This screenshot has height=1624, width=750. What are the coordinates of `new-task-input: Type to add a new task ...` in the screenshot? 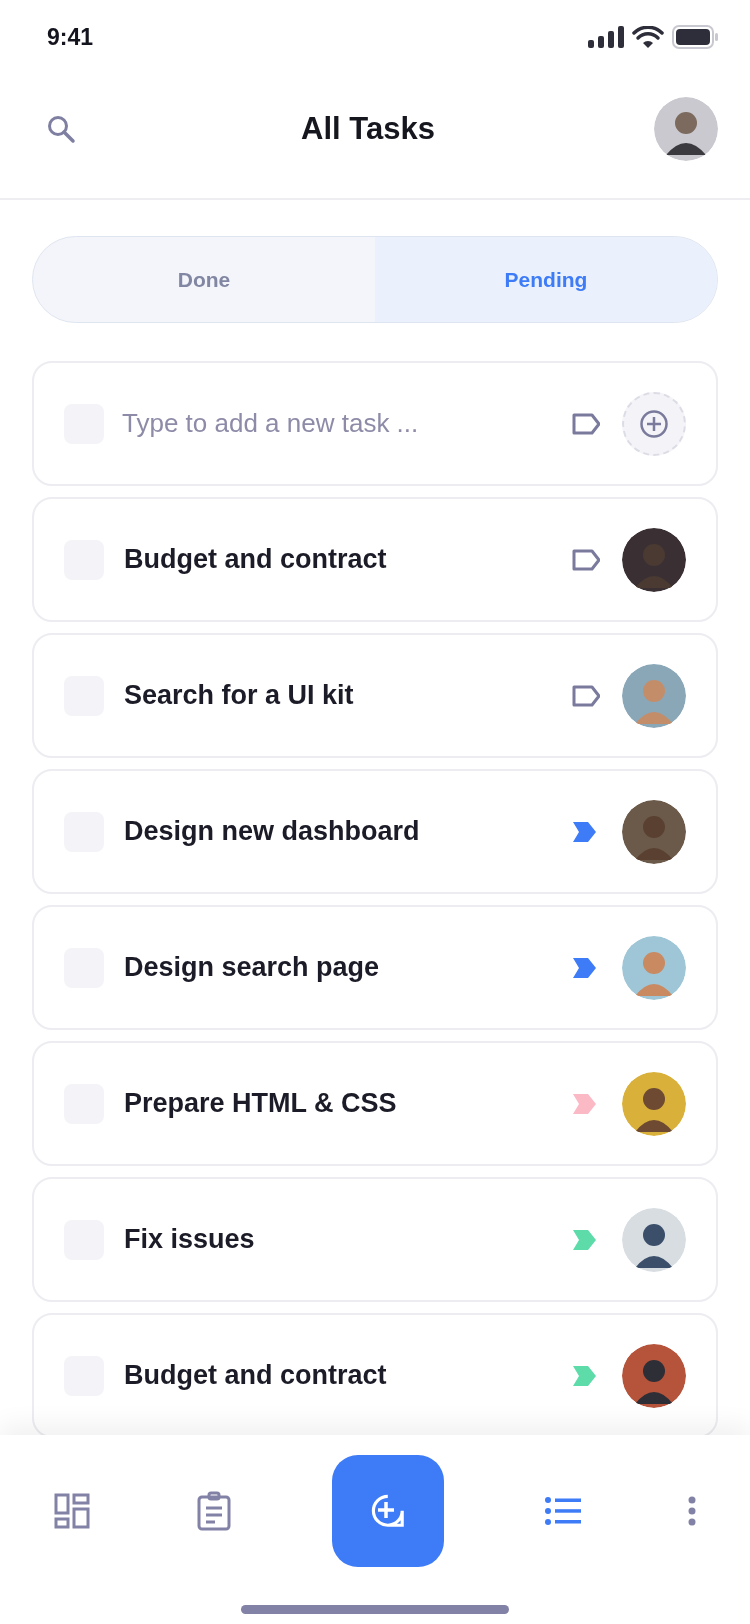 It's located at (346, 423).